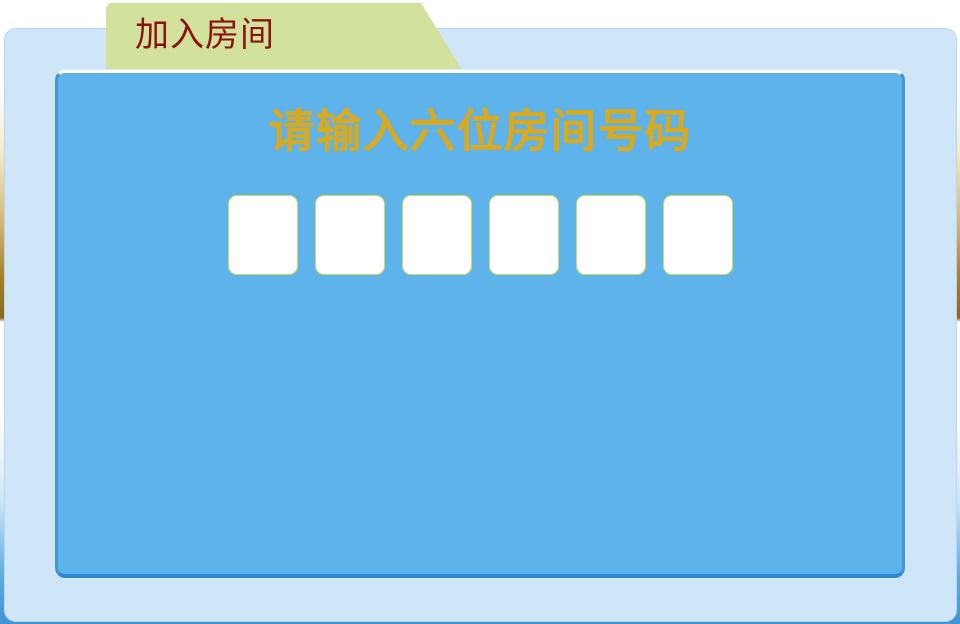 This screenshot has height=624, width=960. What do you see at coordinates (205, 35) in the screenshot?
I see `dialog-title: 加入房间` at bounding box center [205, 35].